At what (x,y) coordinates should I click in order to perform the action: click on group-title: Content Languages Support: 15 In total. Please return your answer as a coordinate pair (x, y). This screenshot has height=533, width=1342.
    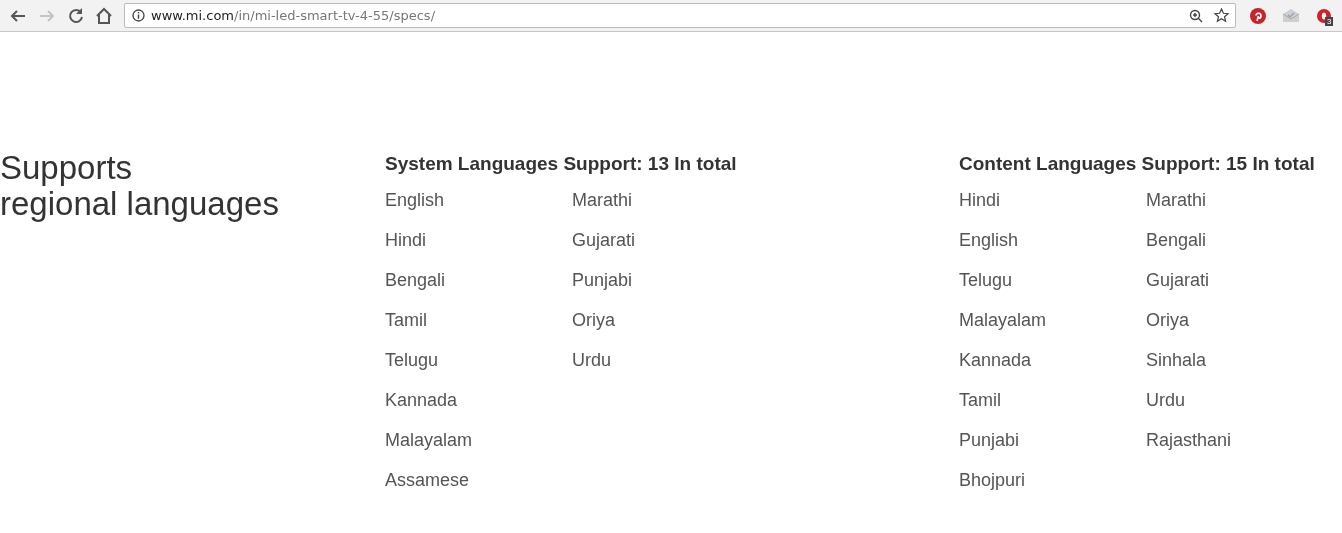
    Looking at the image, I should click on (1137, 164).